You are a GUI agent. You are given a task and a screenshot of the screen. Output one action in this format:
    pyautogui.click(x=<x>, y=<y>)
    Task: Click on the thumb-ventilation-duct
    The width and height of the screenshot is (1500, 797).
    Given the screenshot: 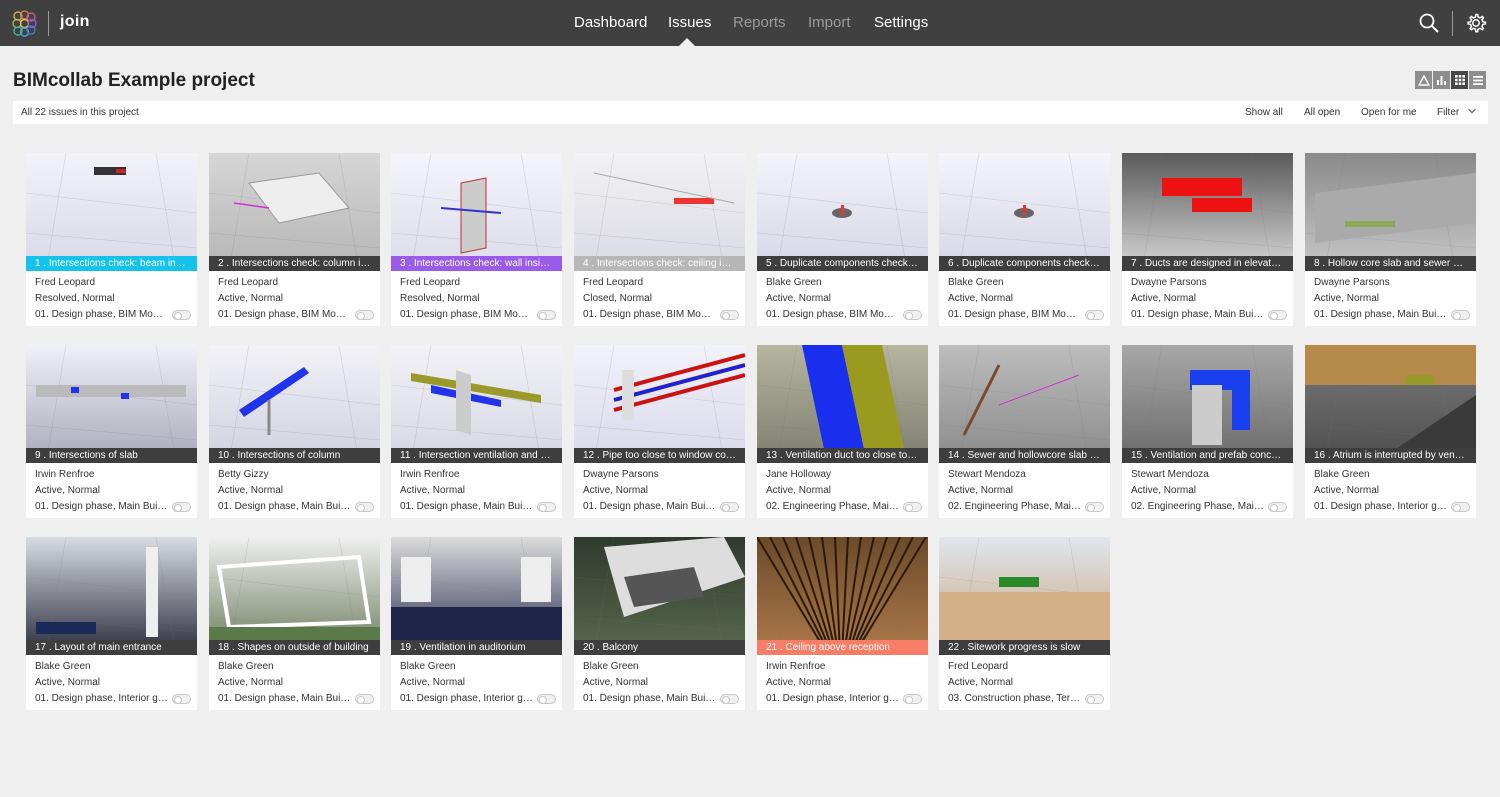 What is the action you would take?
    pyautogui.click(x=842, y=404)
    